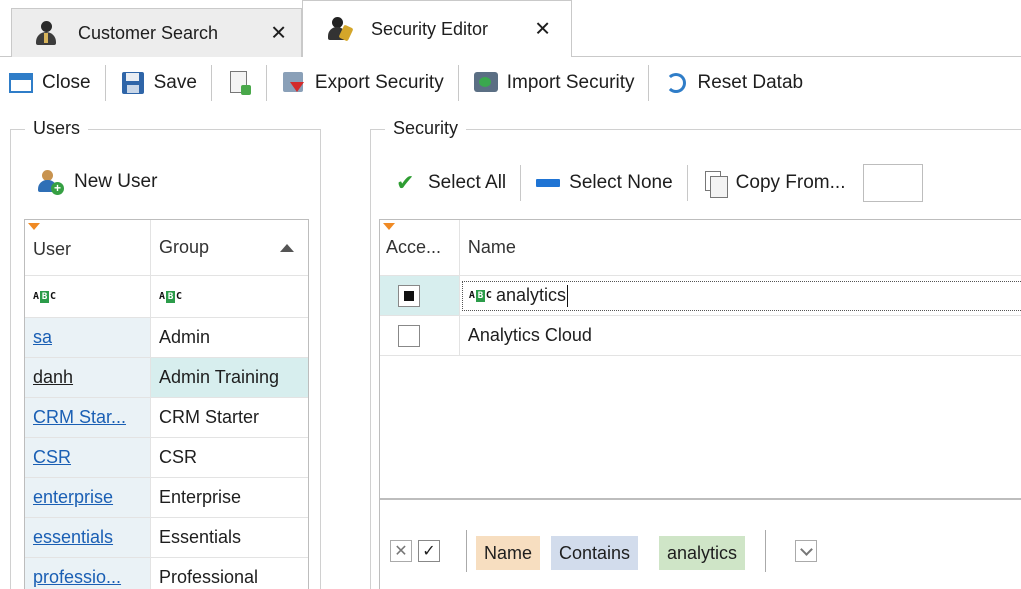 The image size is (1021, 589). I want to click on table-row: CRM Star... CRM Starter, so click(166, 418).